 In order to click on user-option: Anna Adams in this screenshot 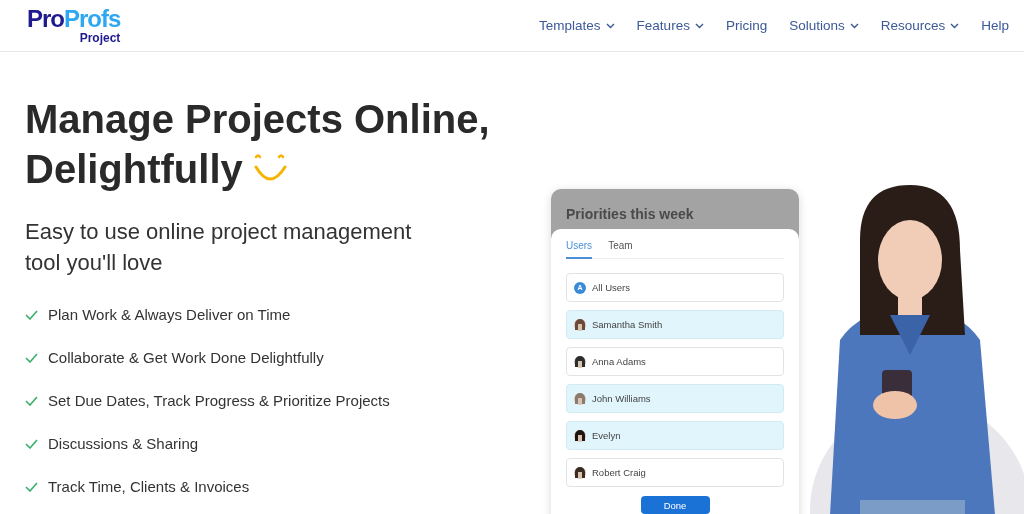, I will do `click(675, 361)`.